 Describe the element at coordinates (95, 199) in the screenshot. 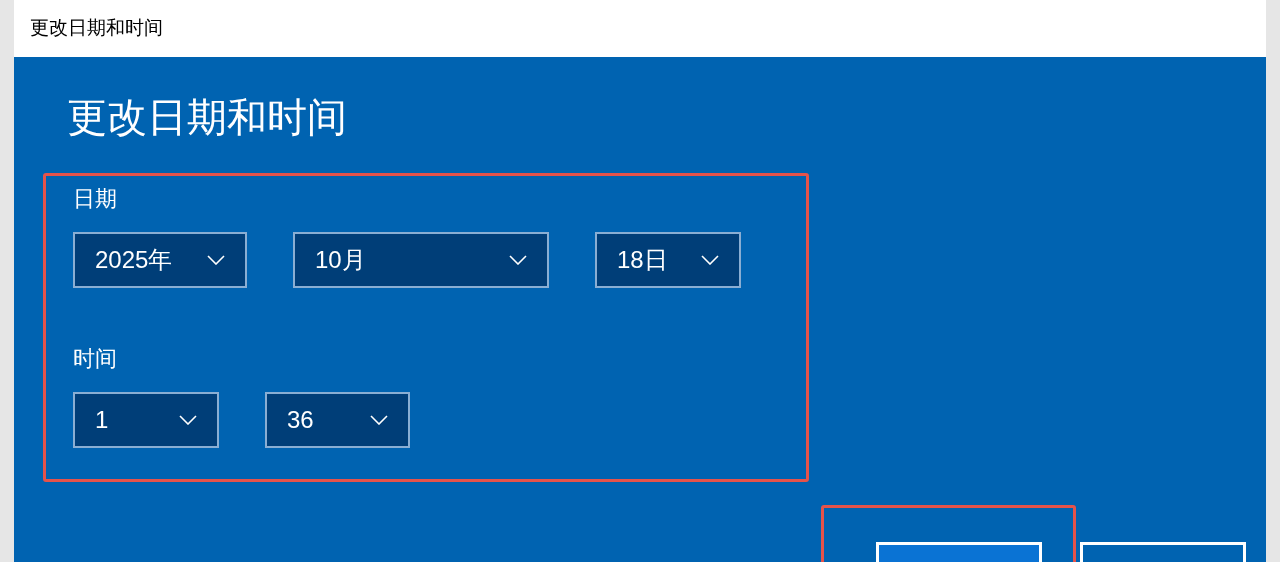

I see `field-label: 日期` at that location.